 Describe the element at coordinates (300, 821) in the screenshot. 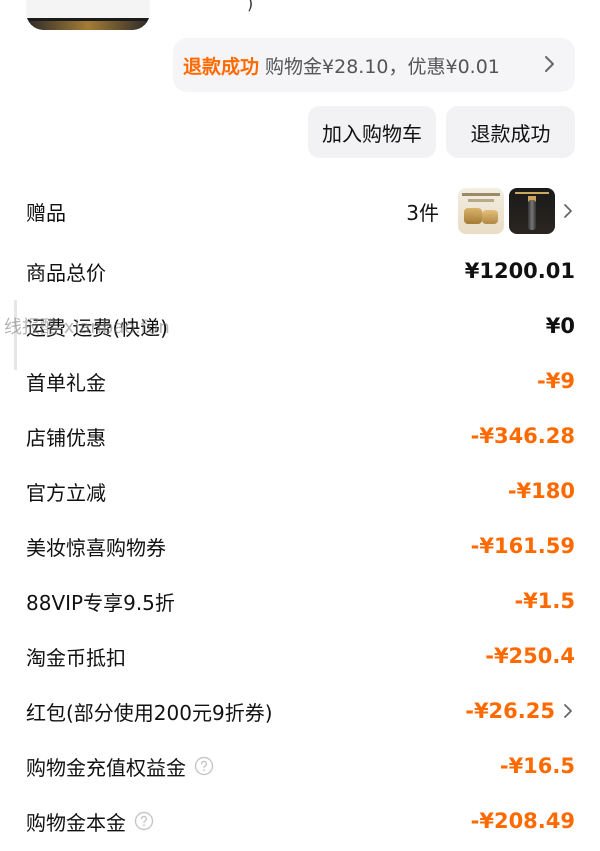

I see `price-row-principal: 购物金本金 -¥208.49` at that location.